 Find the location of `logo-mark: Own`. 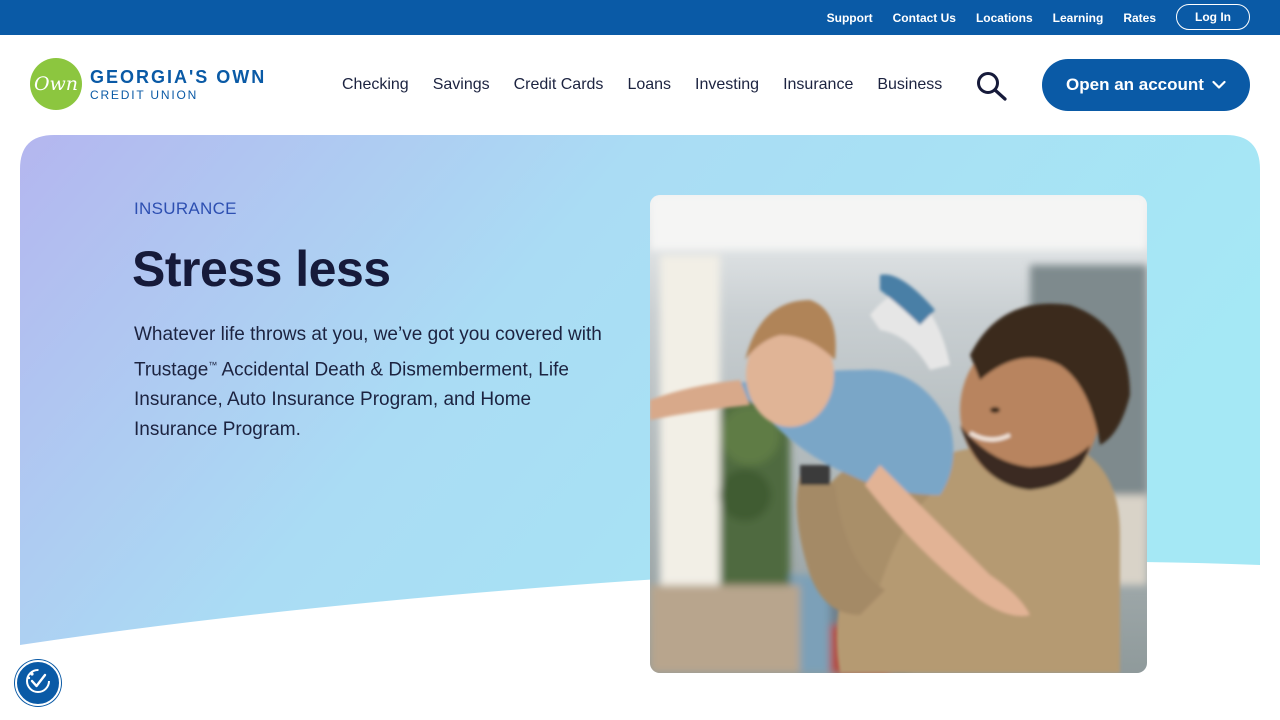

logo-mark: Own is located at coordinates (56, 84).